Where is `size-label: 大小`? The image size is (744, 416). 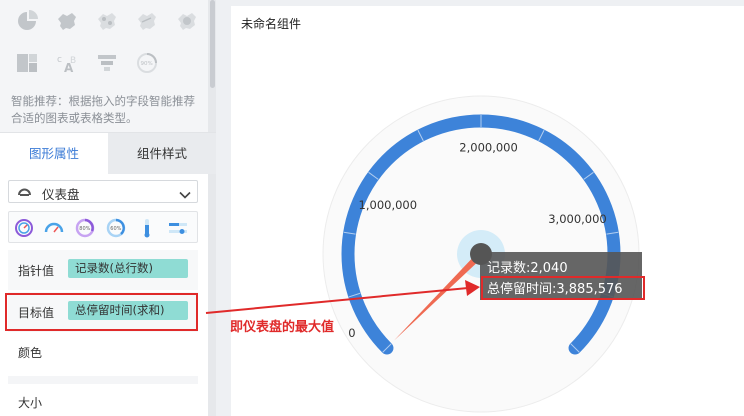
size-label: 大小 is located at coordinates (30, 403).